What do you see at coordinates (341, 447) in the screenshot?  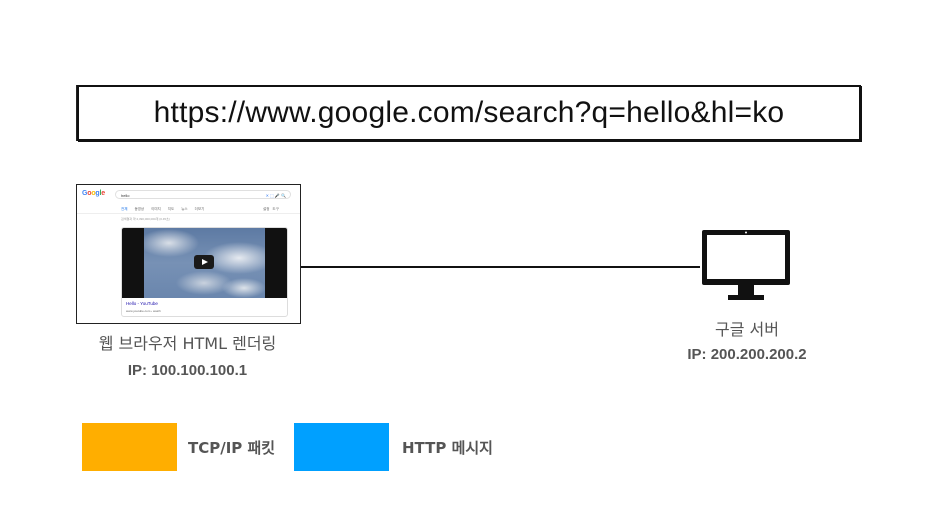 I see `legend-http-swatch` at bounding box center [341, 447].